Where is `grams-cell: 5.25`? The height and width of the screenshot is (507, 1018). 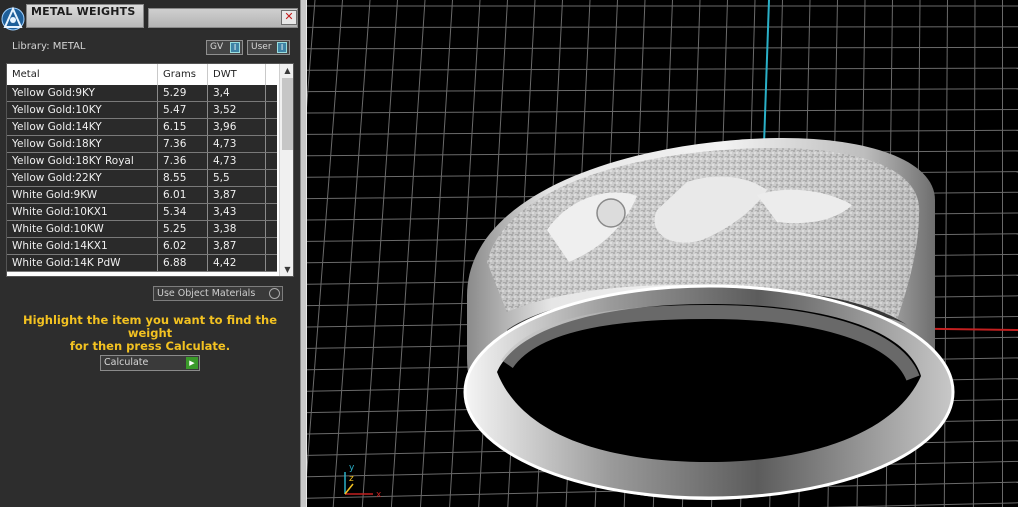
grams-cell: 5.25 is located at coordinates (183, 229).